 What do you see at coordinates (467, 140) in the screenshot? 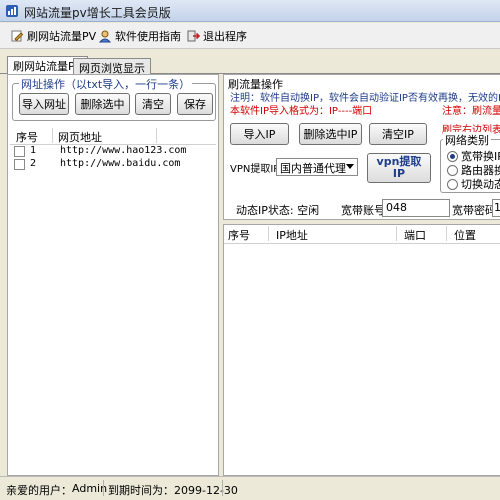
I see `network-type-group-label: 网络类别` at bounding box center [467, 140].